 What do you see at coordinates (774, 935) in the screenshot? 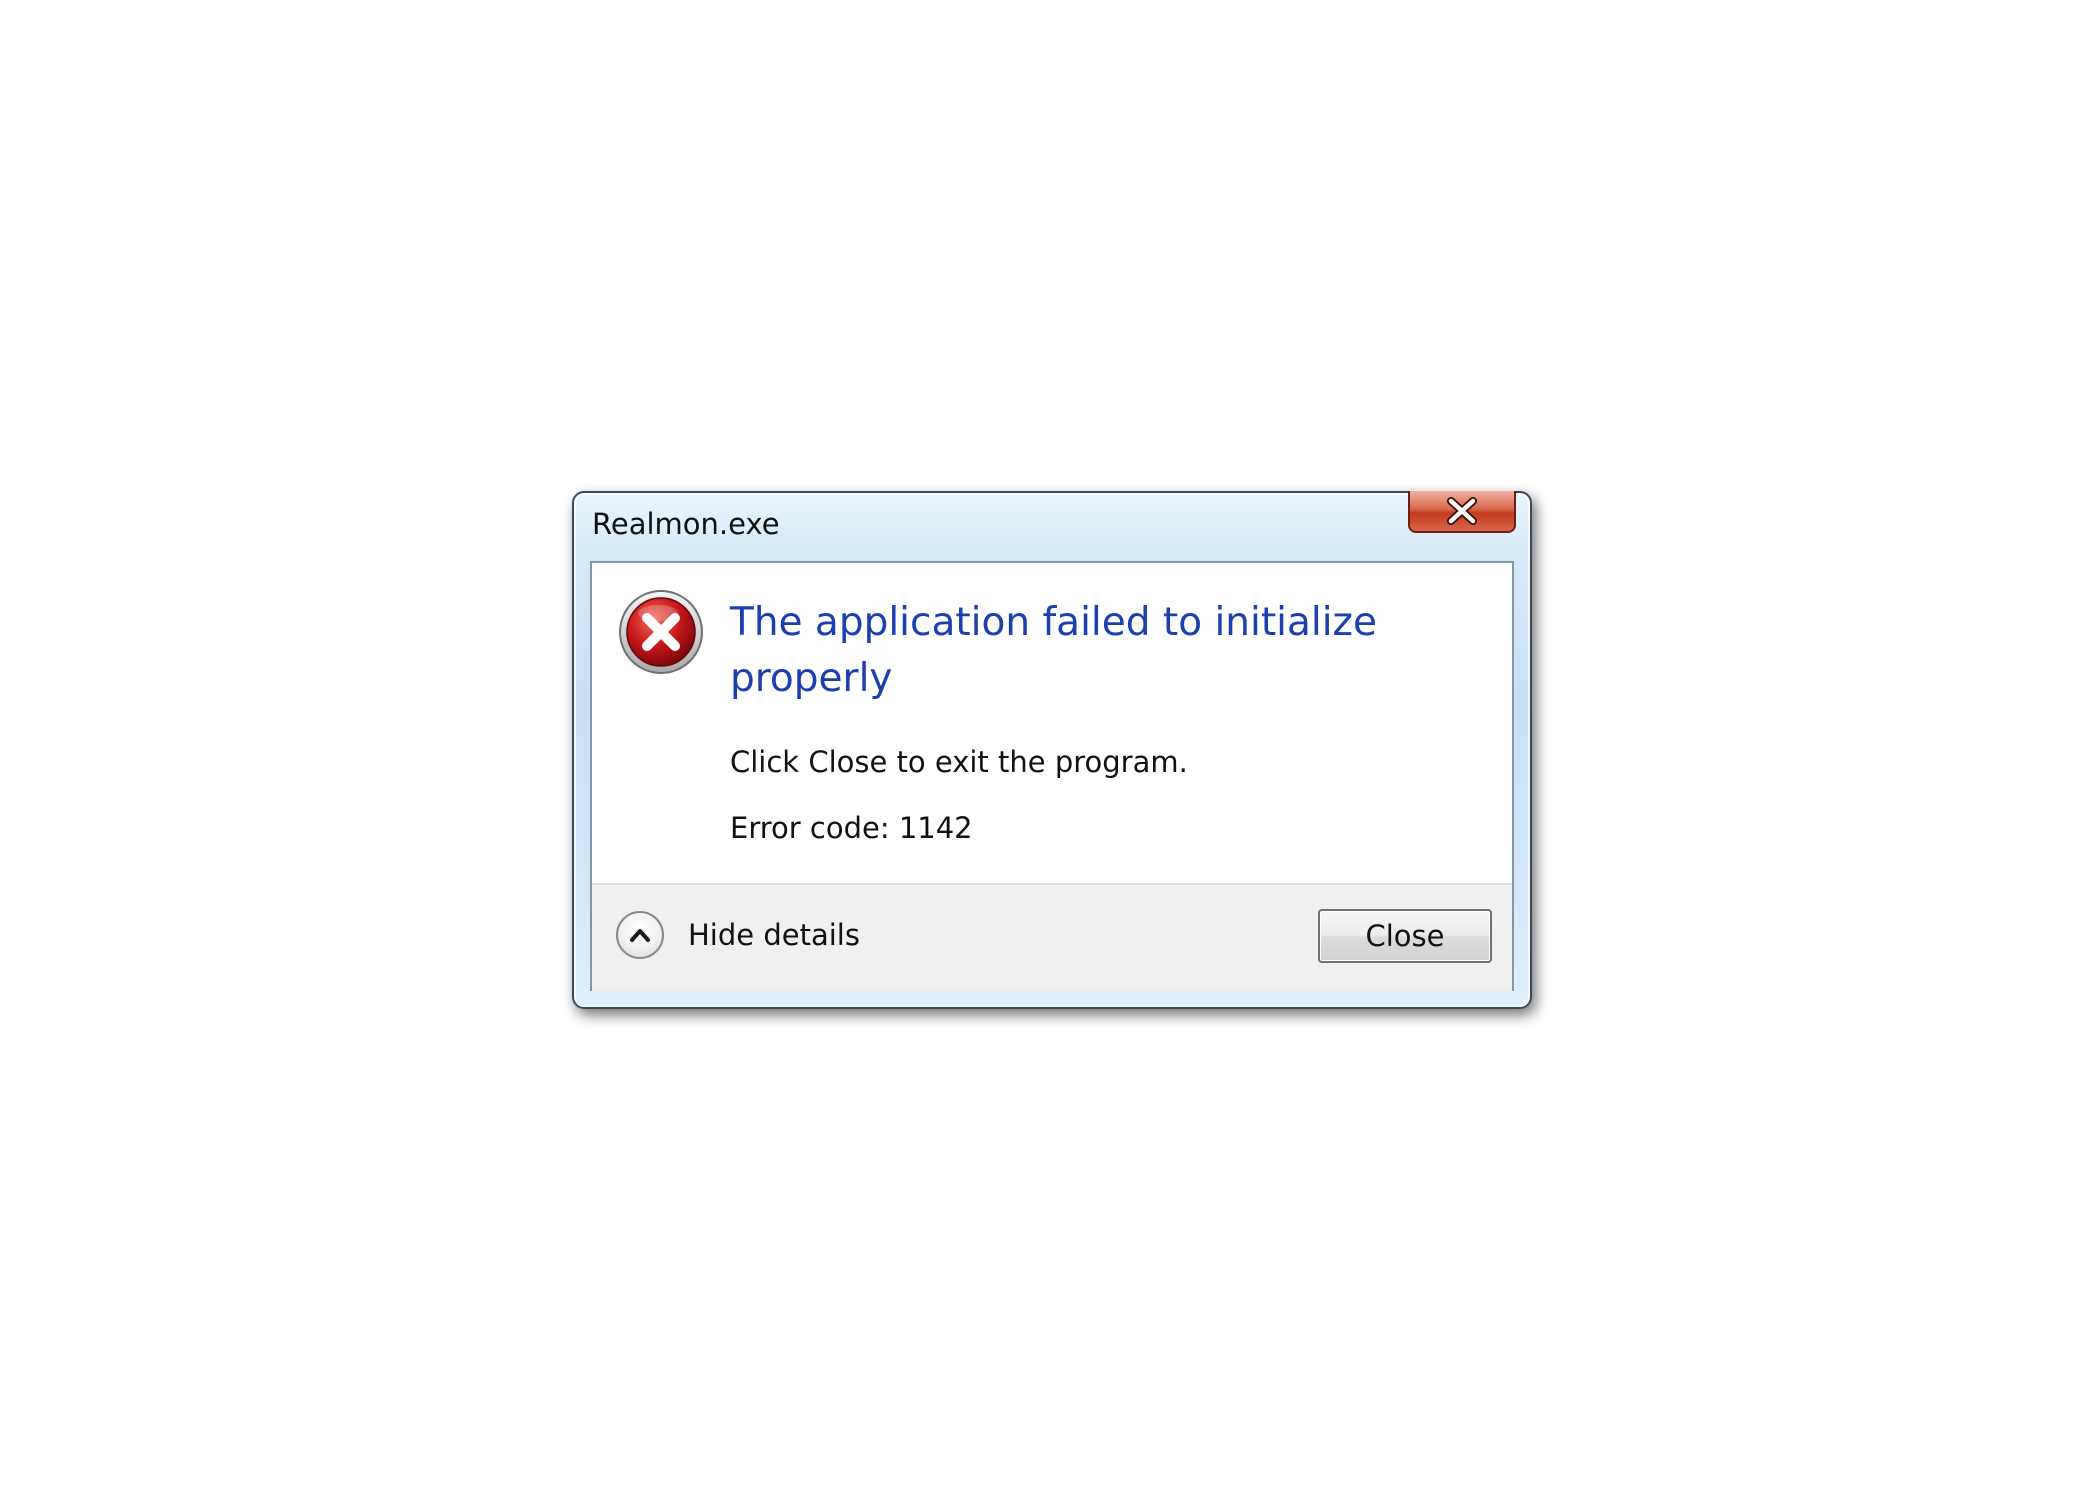
I see `hide-details-label: Hide details` at bounding box center [774, 935].